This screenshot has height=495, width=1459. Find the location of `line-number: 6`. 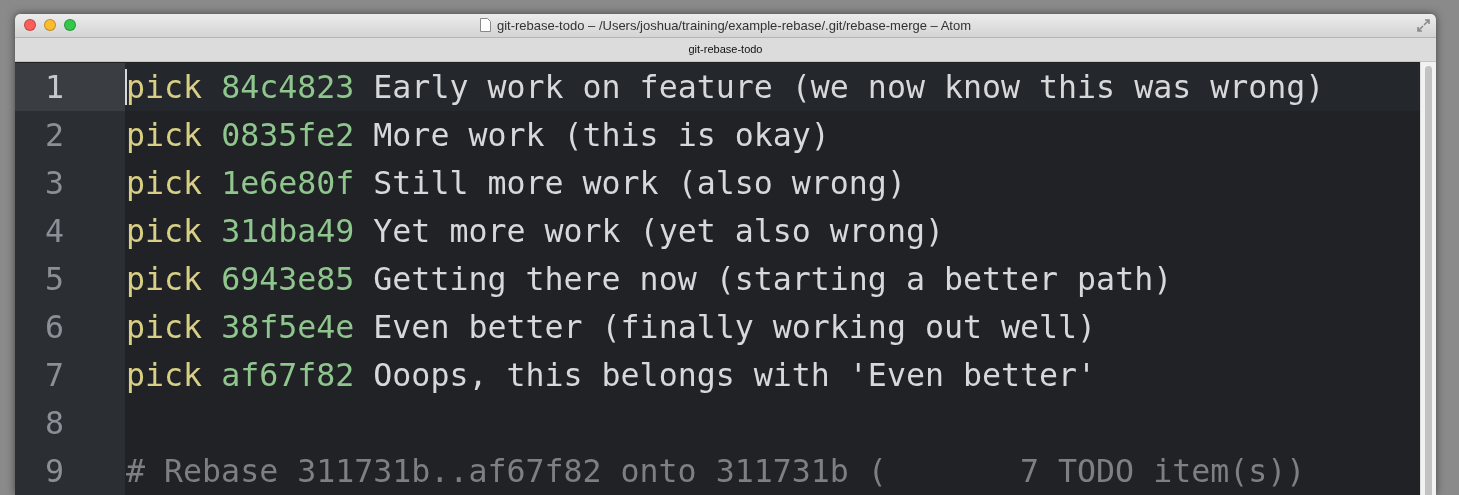

line-number: 6 is located at coordinates (54, 327).